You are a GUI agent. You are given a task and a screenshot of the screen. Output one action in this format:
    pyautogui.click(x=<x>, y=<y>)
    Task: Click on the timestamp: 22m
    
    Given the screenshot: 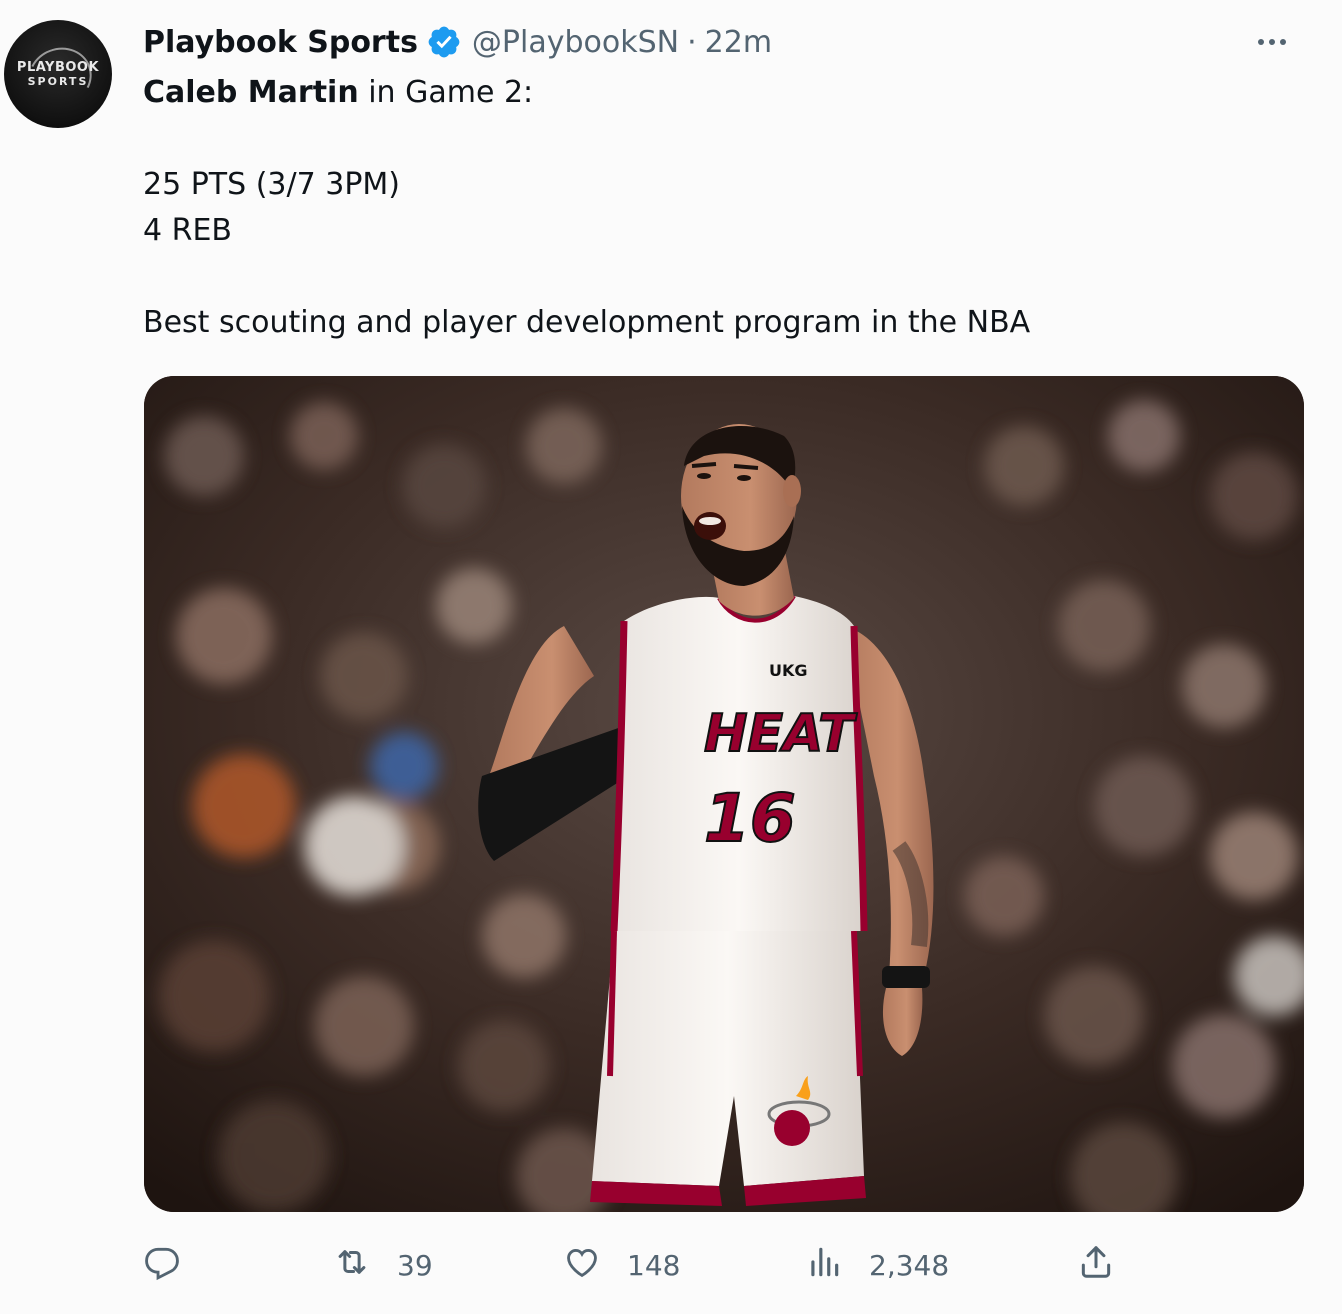 What is the action you would take?
    pyautogui.click(x=738, y=42)
    